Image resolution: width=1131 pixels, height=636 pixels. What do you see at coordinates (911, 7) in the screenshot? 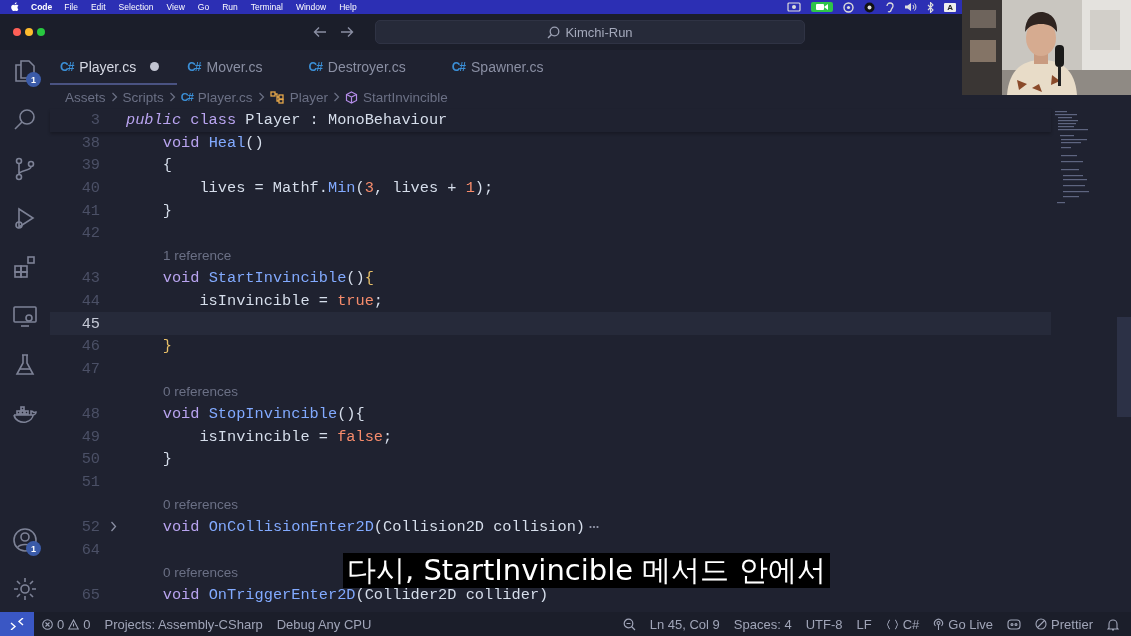
I see `volume-icon` at bounding box center [911, 7].